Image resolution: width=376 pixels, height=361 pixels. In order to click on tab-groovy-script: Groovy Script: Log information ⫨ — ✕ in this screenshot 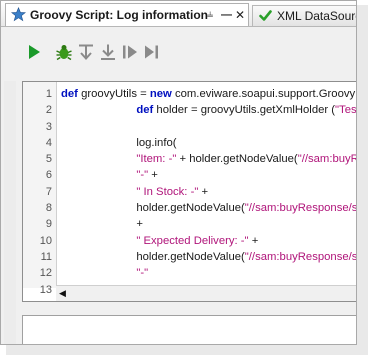, I will do `click(127, 14)`.